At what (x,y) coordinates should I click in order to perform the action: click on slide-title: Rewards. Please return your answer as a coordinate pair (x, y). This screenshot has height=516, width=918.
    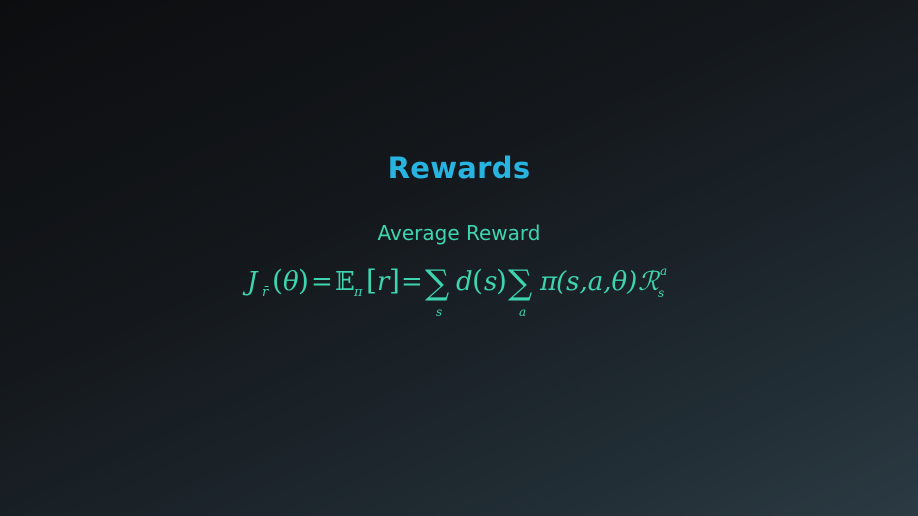
    Looking at the image, I should click on (459, 168).